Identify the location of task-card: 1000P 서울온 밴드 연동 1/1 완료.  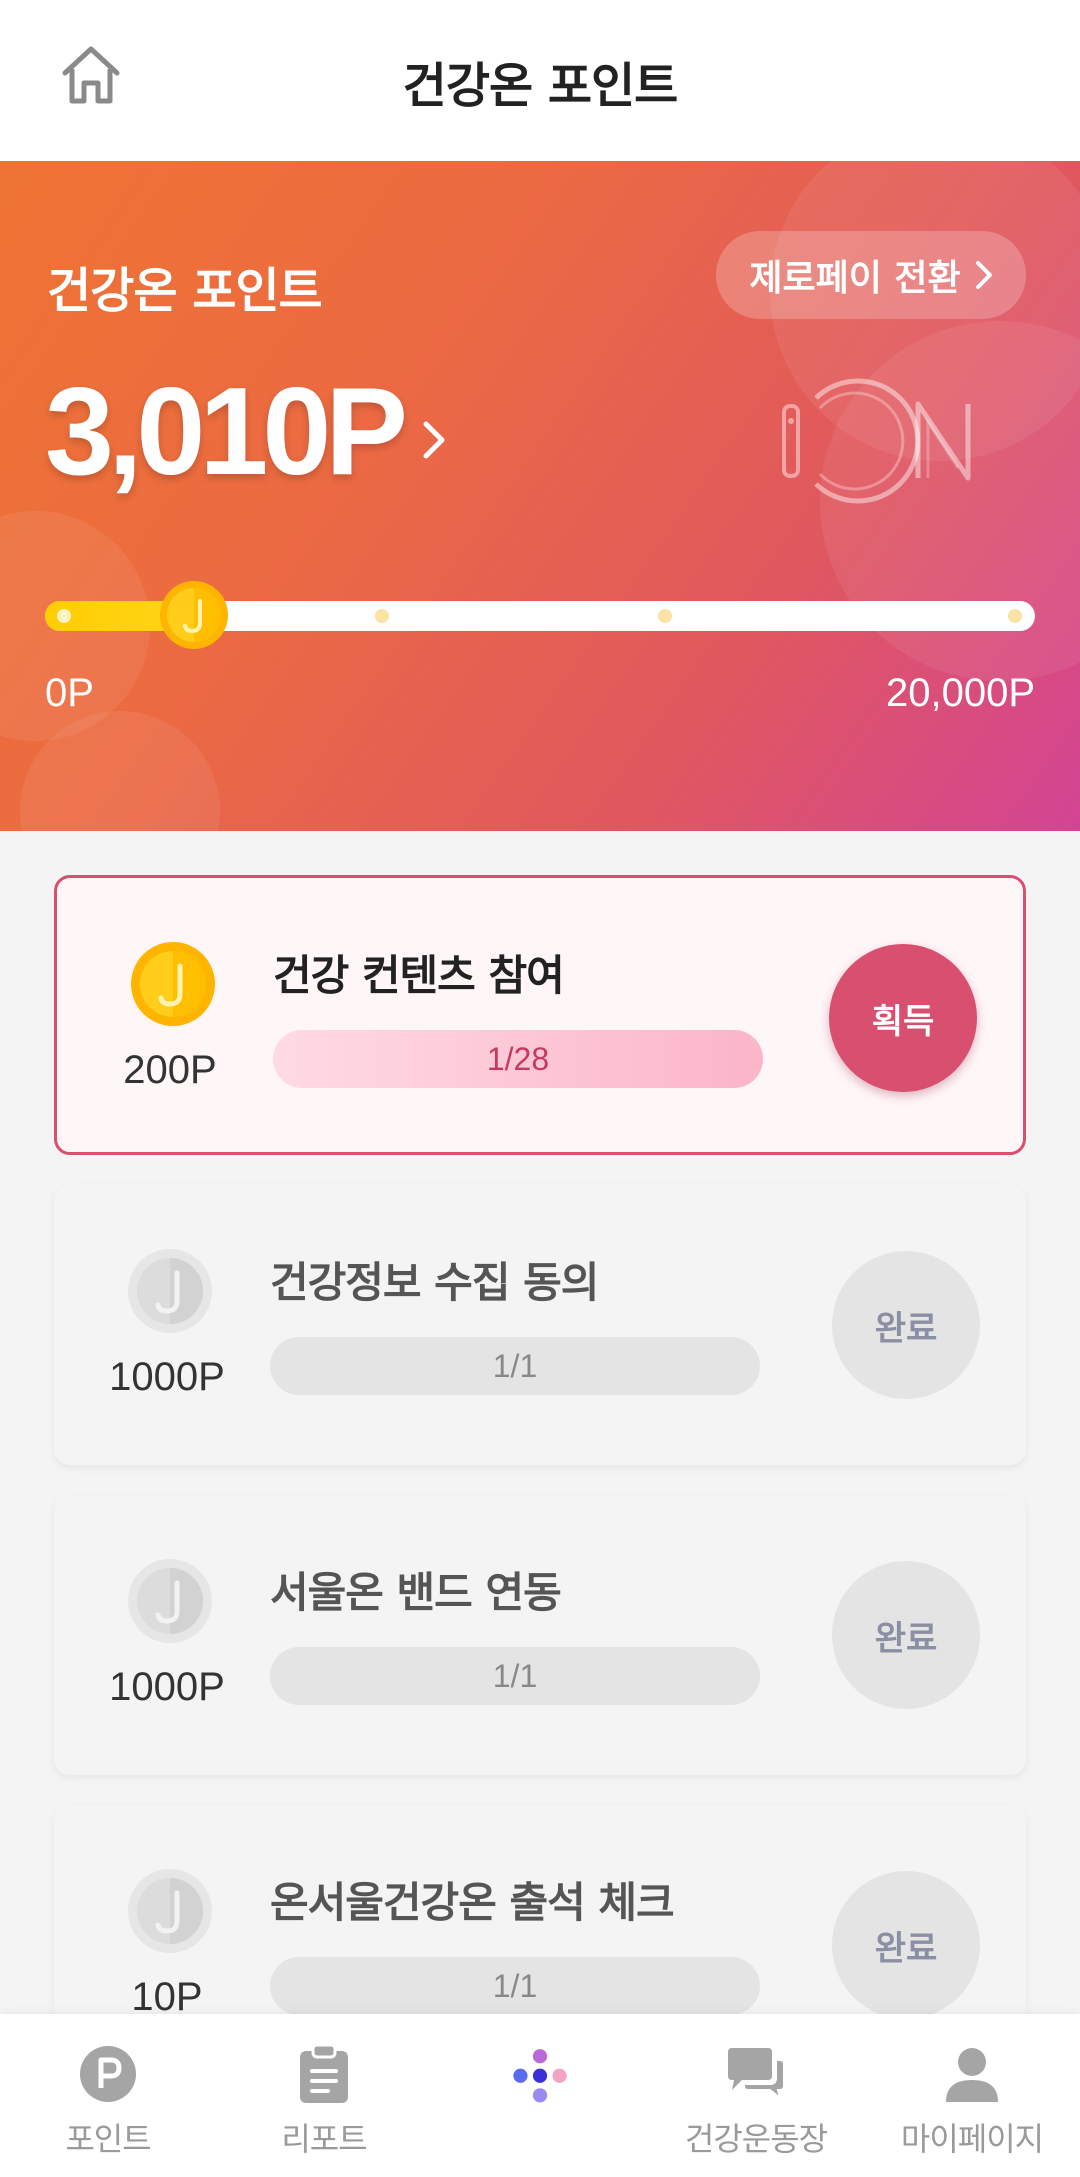
(540, 1635).